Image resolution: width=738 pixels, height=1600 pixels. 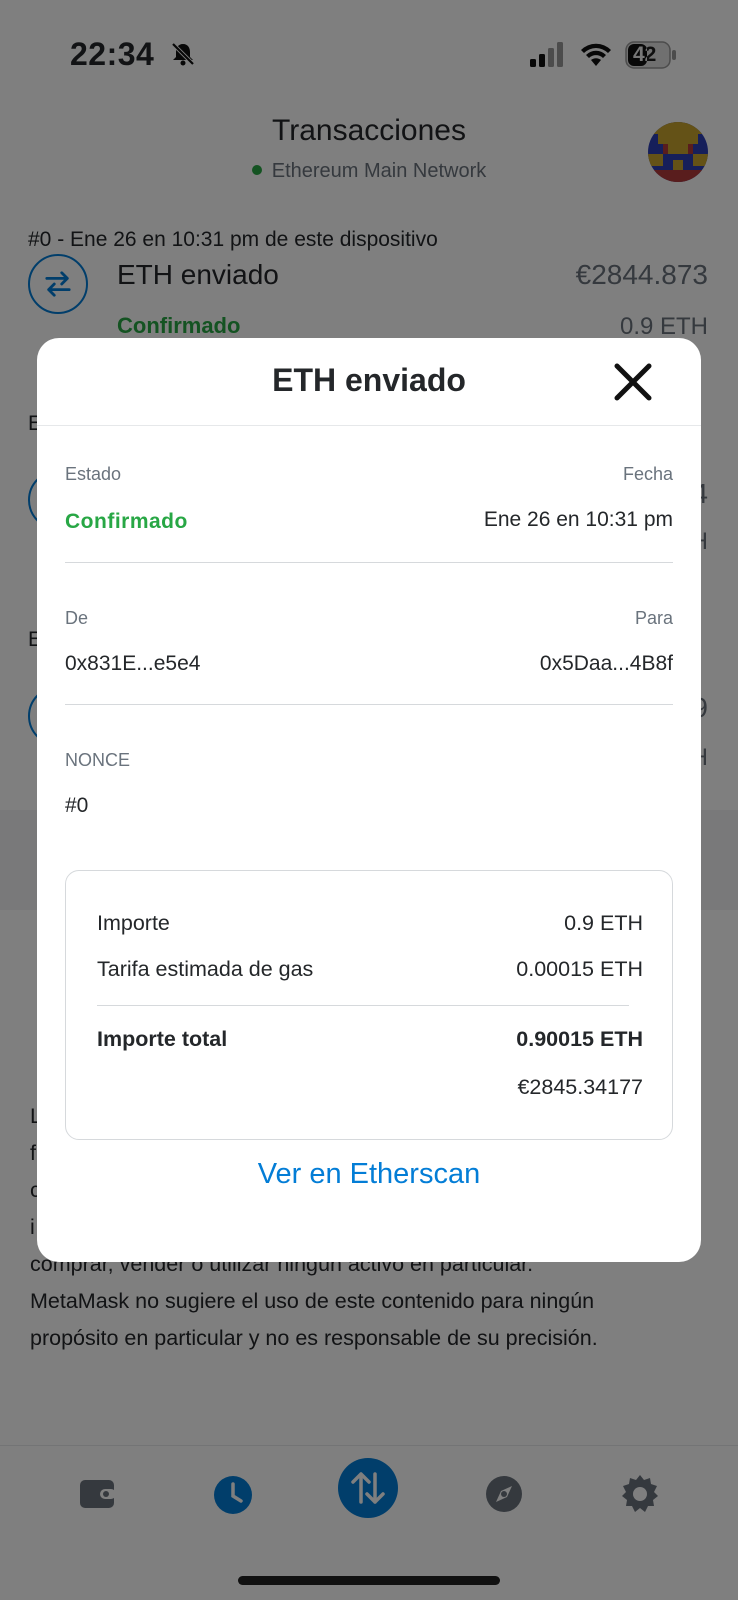 What do you see at coordinates (370, 1039) in the screenshot?
I see `total-row: Importe total 0.90015 ETH` at bounding box center [370, 1039].